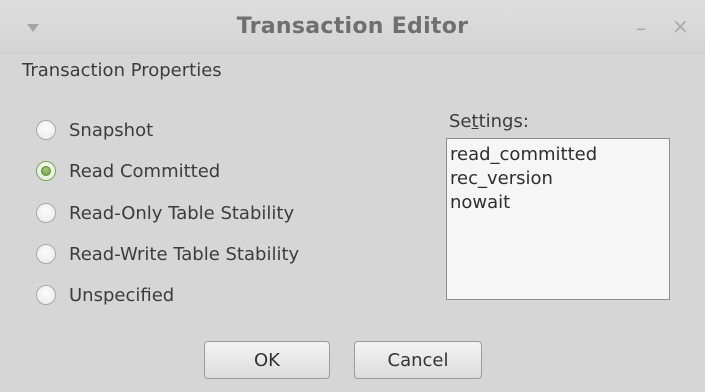 The height and width of the screenshot is (392, 705). I want to click on settings-item: read_committed, so click(558, 155).